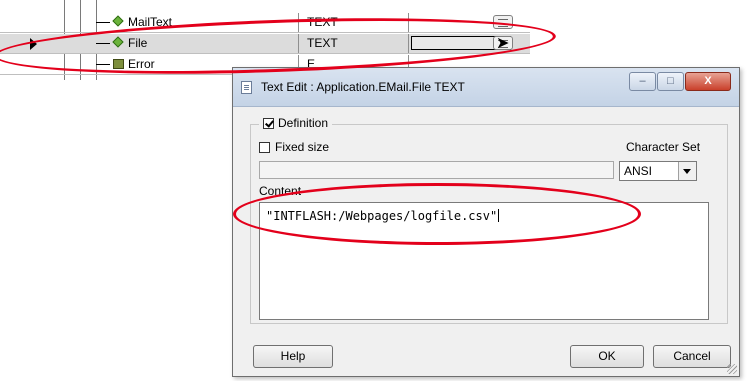 This screenshot has width=747, height=381. I want to click on charset-select: ANSI, so click(658, 171).